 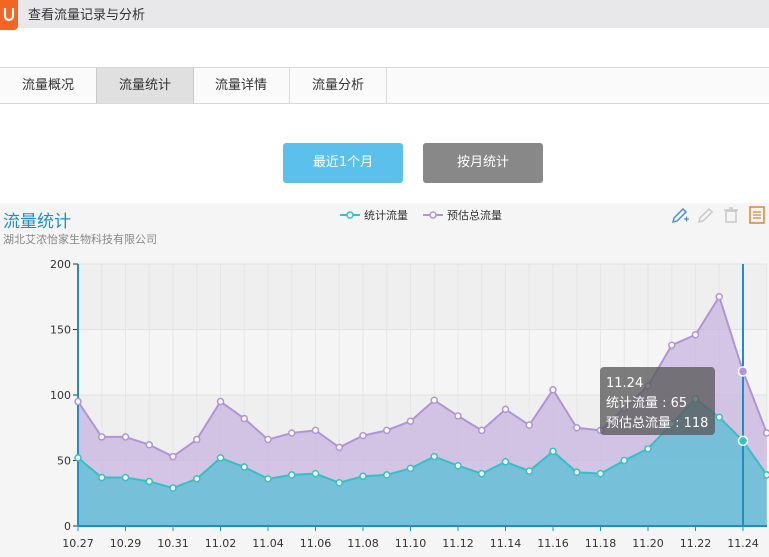 I want to click on clear-icon, so click(x=731, y=215).